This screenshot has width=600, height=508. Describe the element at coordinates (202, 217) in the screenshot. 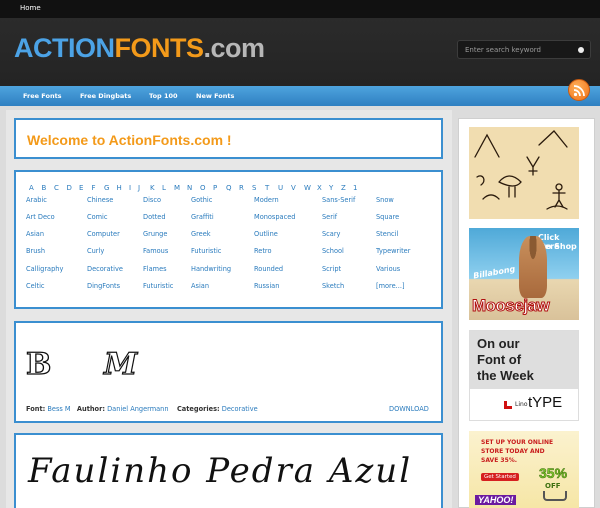

I see `category-link: Graffiti` at that location.